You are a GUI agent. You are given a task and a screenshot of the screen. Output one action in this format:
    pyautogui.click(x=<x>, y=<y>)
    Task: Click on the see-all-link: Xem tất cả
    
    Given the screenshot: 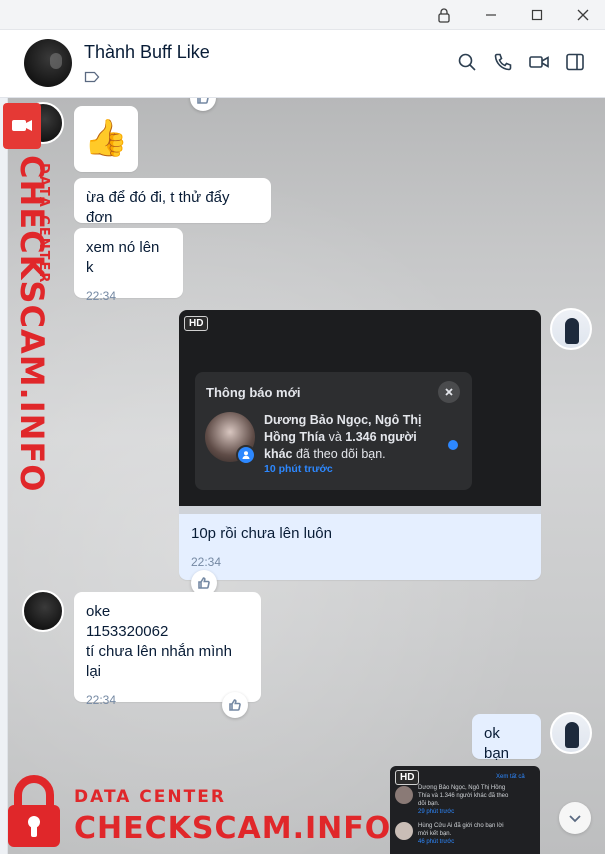 What is the action you would take?
    pyautogui.click(x=510, y=777)
    